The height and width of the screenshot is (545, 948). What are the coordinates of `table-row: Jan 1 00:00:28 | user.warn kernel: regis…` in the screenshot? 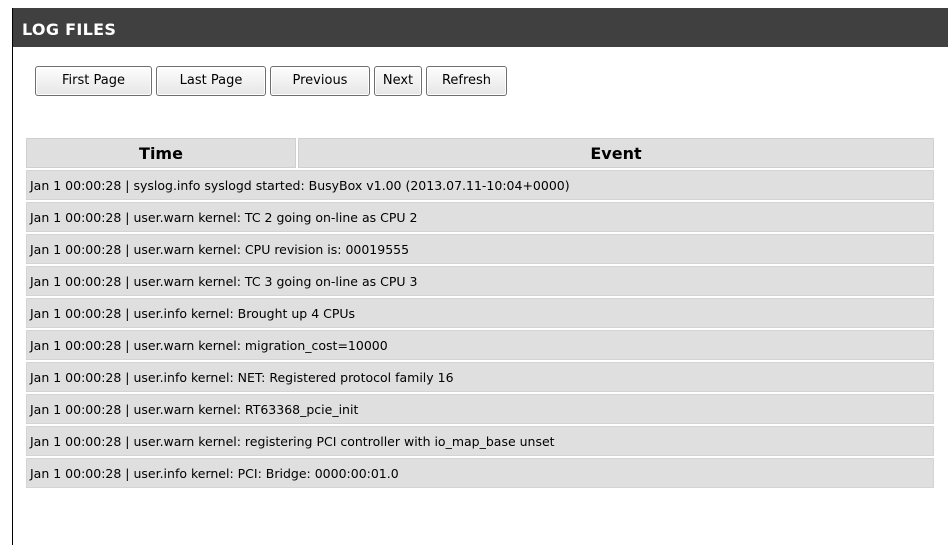 It's located at (480, 441).